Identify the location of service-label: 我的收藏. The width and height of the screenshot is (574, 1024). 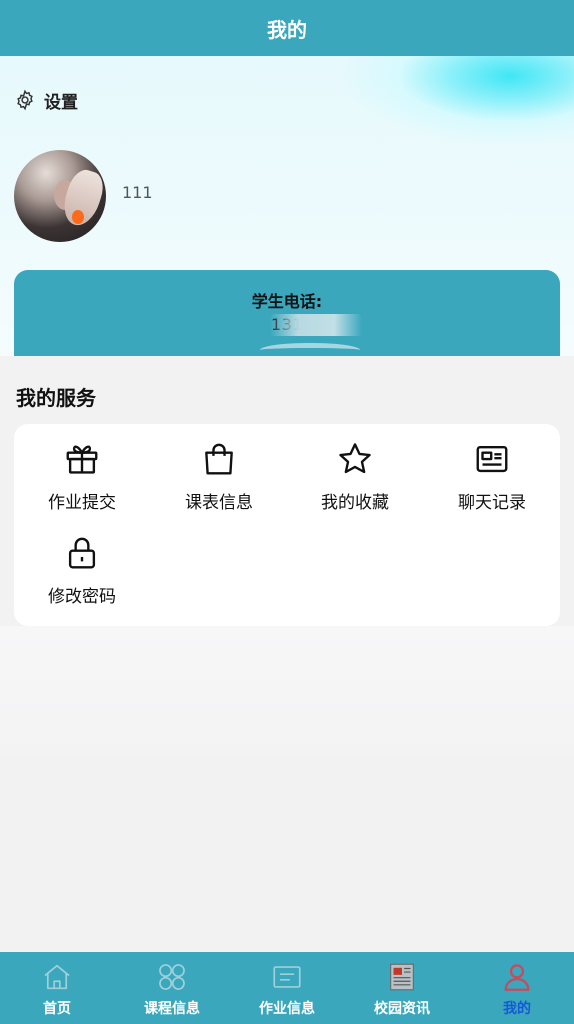
(355, 503).